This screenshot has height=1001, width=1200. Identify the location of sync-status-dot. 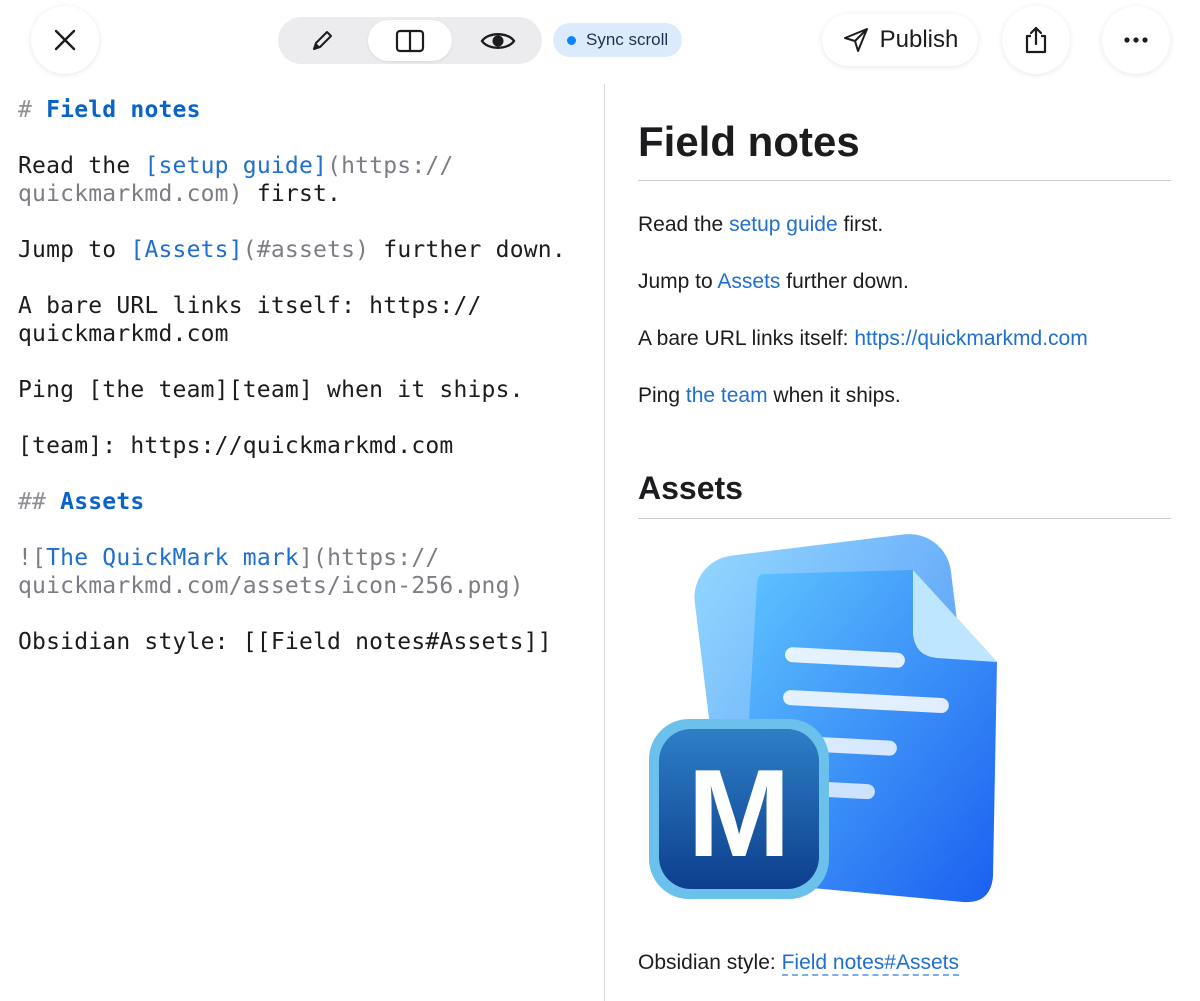
(571, 40).